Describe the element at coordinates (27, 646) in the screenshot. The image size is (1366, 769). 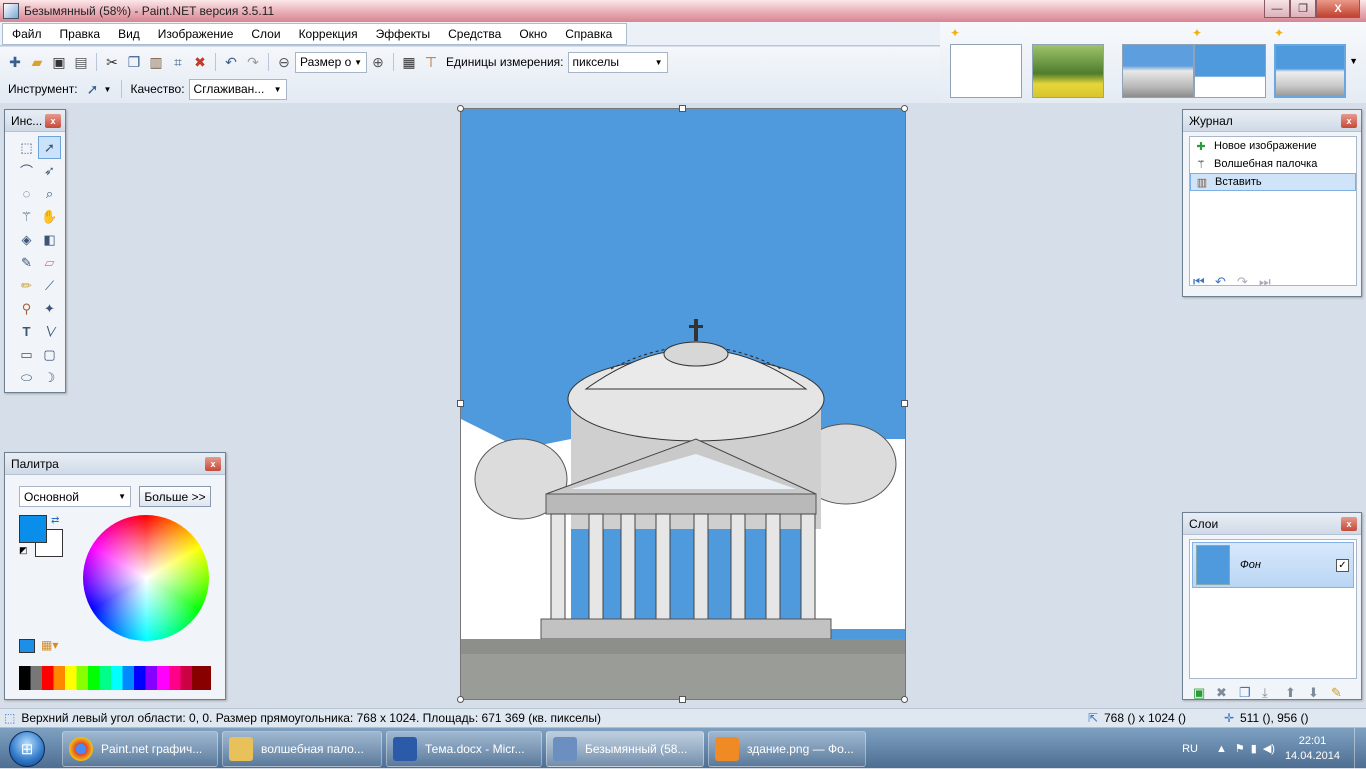
I see `add-color-icon` at that location.